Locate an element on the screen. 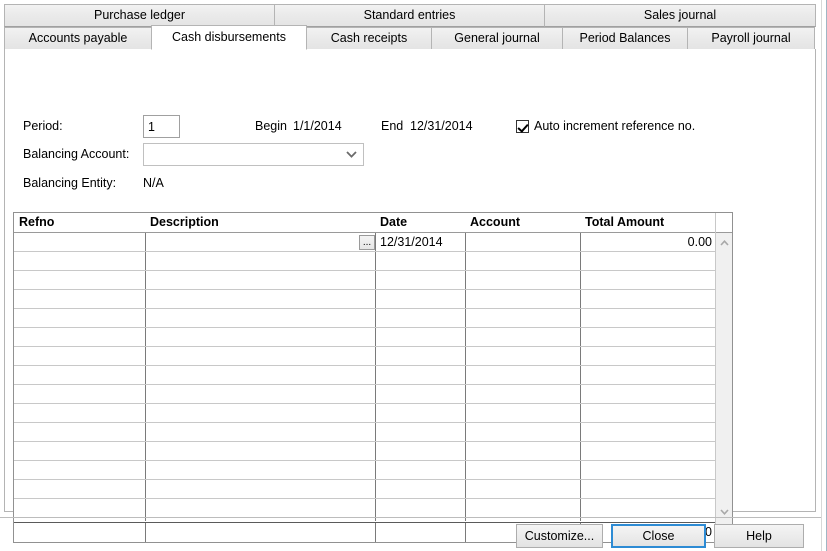  tab-cash-receipts: Cash receipts is located at coordinates (369, 38).